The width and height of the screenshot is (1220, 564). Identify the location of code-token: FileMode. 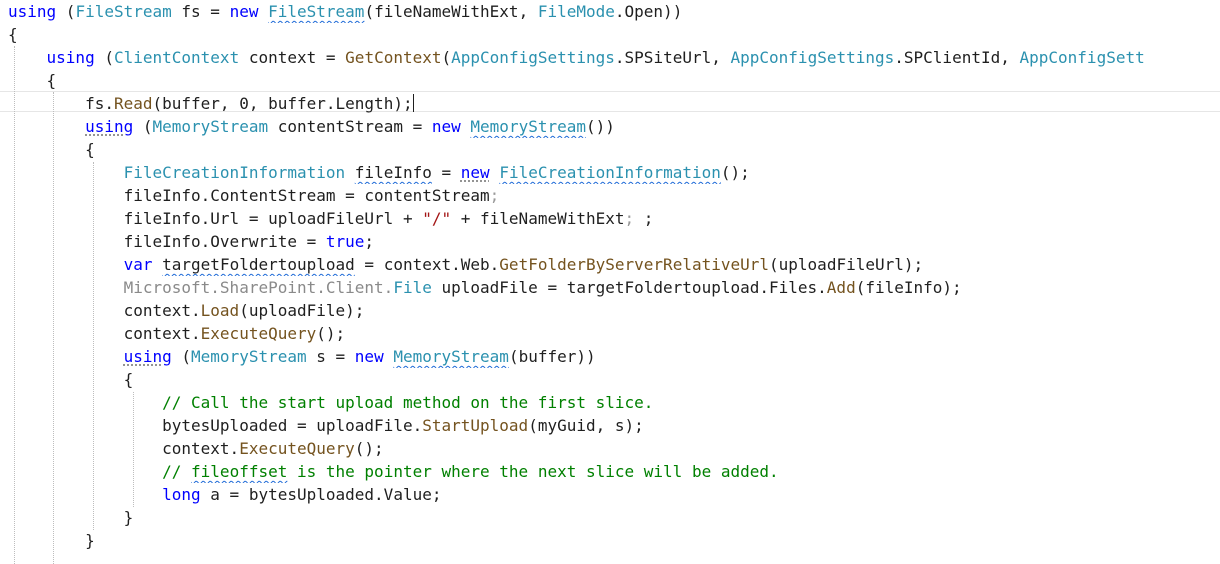
(576, 11).